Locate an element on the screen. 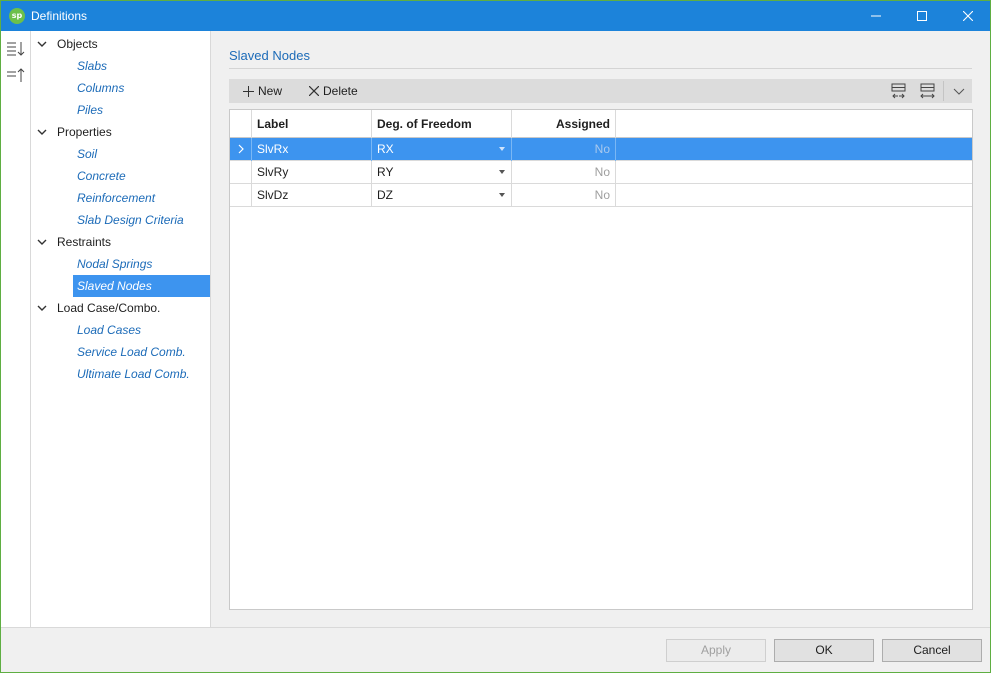 Image resolution: width=991 pixels, height=673 pixels. tree-item-slaved-nodes: Slaved Nodes is located at coordinates (141, 286).